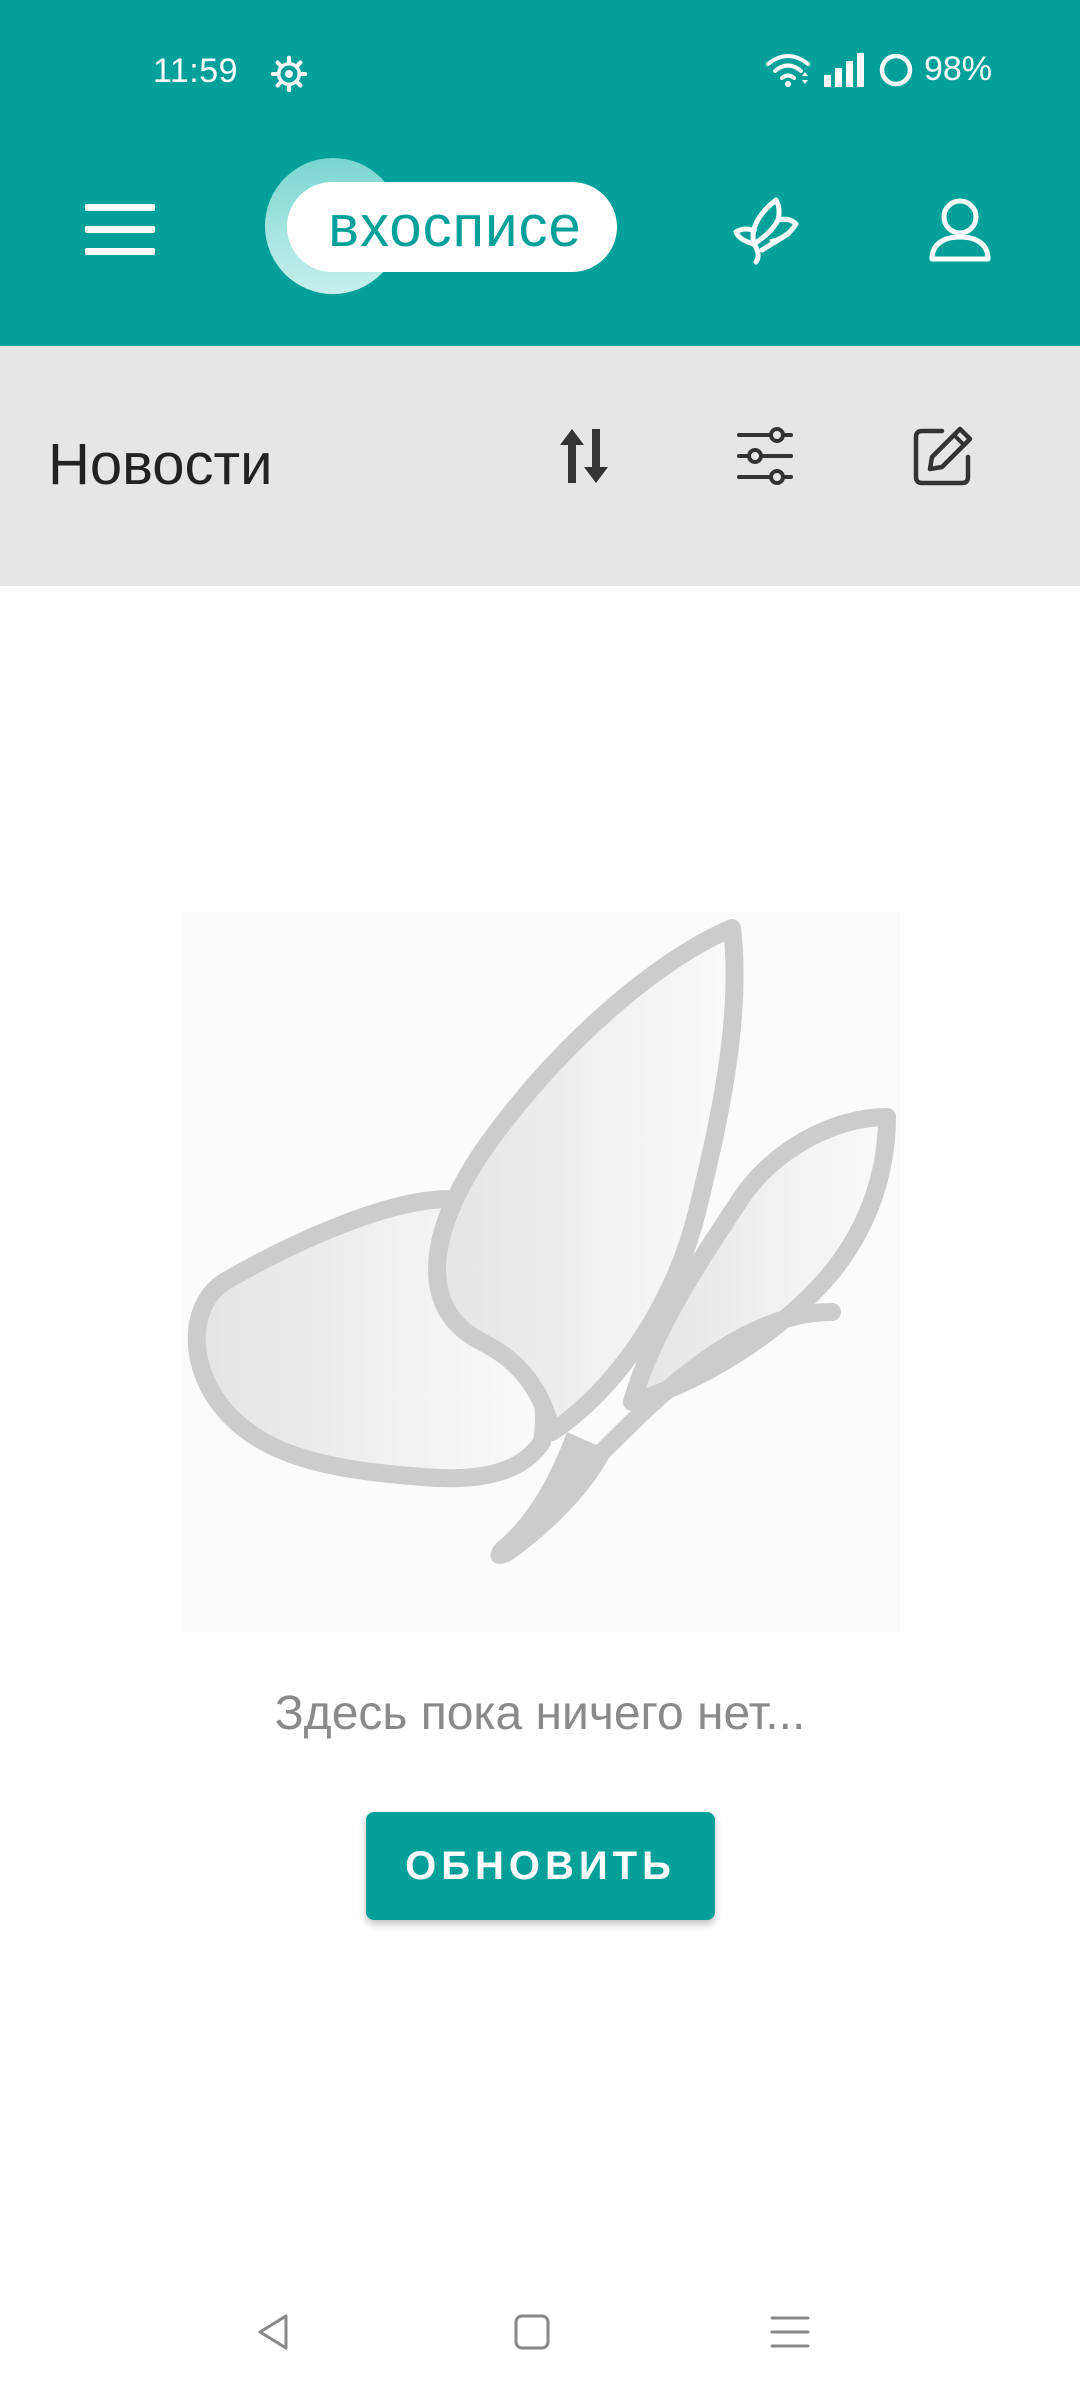 The width and height of the screenshot is (1080, 2400). I want to click on leaf-icon, so click(766, 231).